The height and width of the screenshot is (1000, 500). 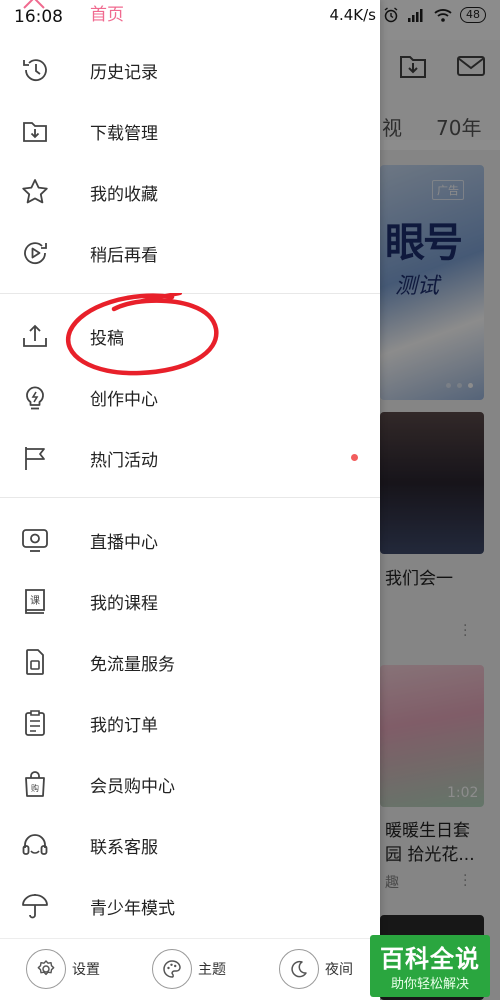 What do you see at coordinates (429, 984) in the screenshot?
I see `watermark-subtitle: 助你轻松解决` at bounding box center [429, 984].